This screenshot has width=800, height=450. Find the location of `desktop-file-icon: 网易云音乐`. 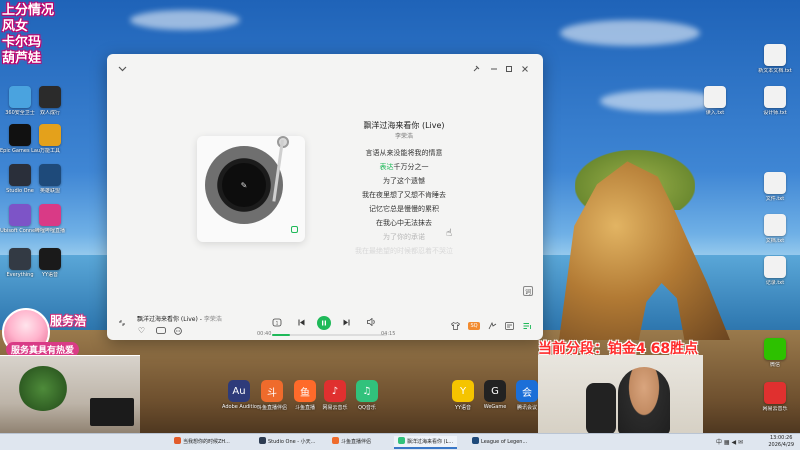

desktop-file-icon: 网易云音乐 is located at coordinates (775, 397).